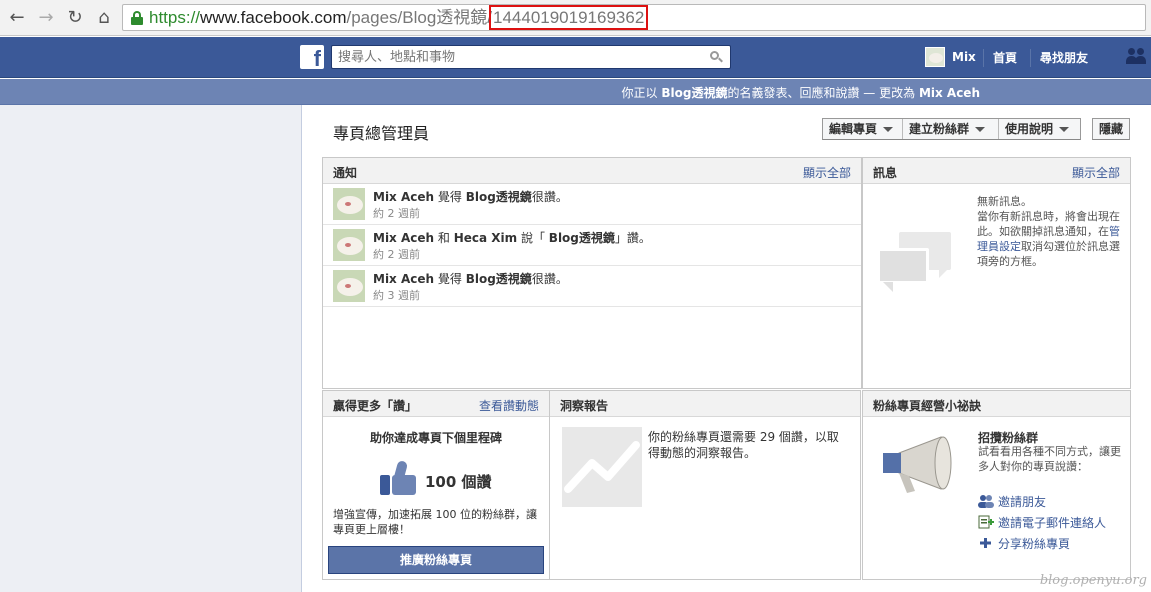  Describe the element at coordinates (1004, 201) in the screenshot. I see `no-new-messages: 無新訊息。` at that location.